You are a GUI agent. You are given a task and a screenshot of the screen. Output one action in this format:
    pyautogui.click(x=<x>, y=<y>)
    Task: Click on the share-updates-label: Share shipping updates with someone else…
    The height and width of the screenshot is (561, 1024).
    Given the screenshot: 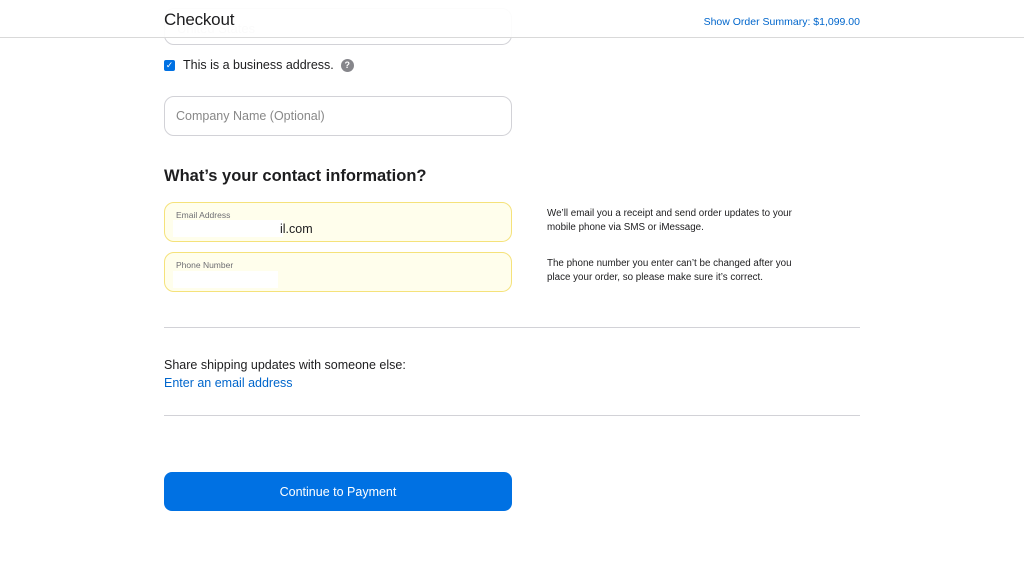 What is the action you would take?
    pyautogui.click(x=285, y=365)
    